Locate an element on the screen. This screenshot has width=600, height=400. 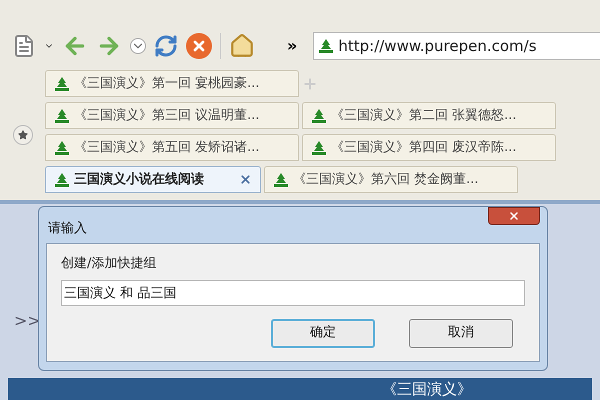
page-banner: 《三国演义》 is located at coordinates (300, 389).